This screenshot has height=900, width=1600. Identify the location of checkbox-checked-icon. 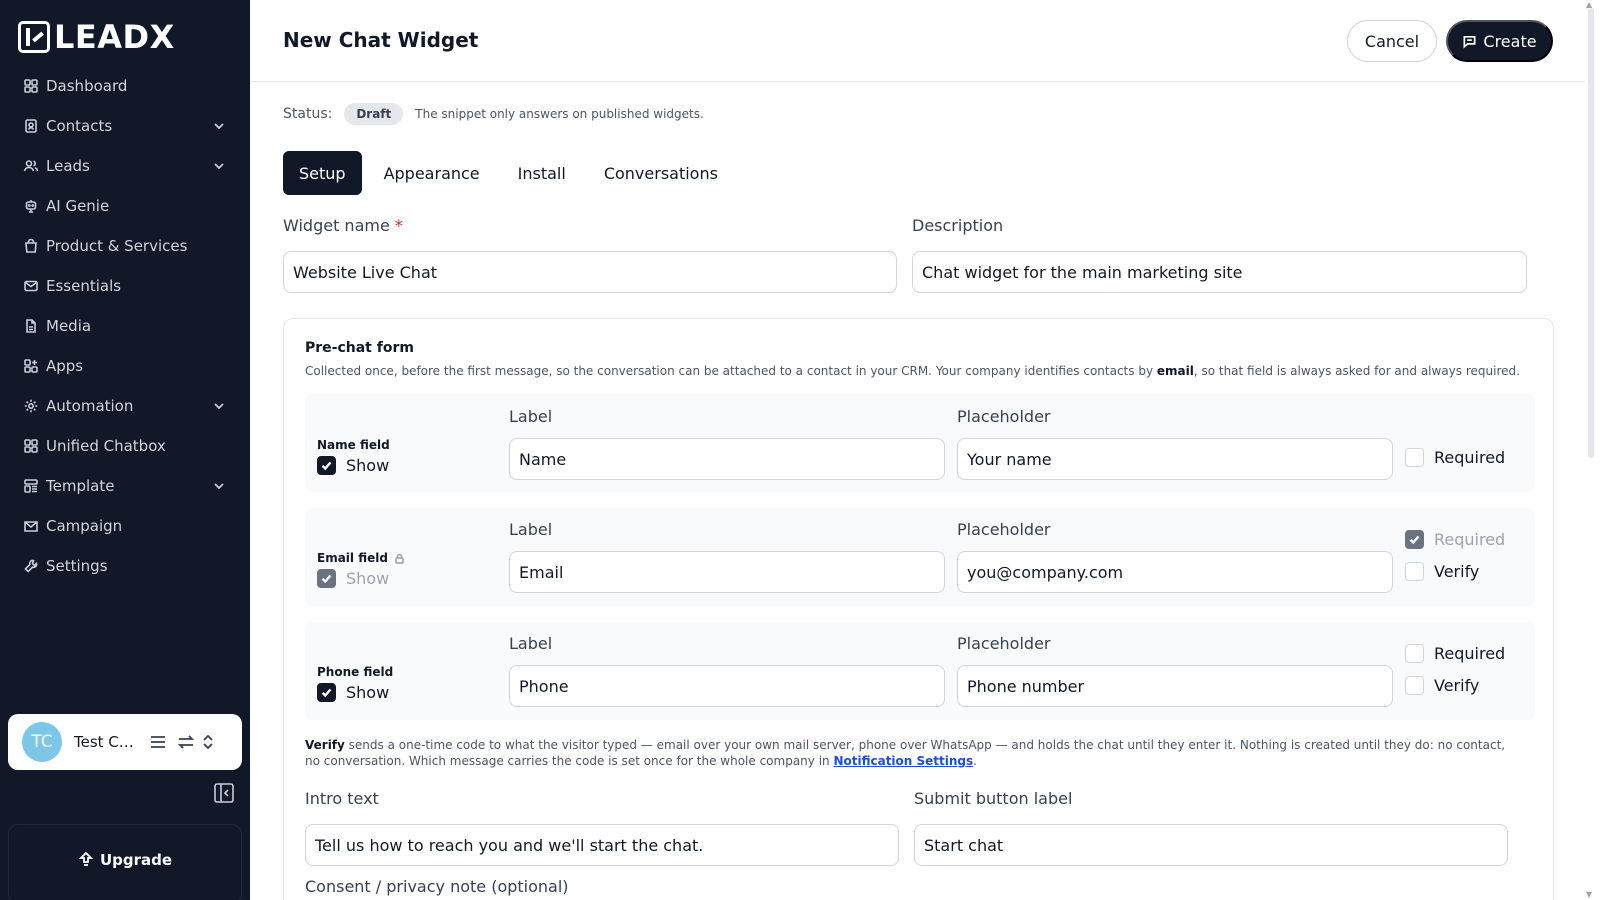
(326, 465).